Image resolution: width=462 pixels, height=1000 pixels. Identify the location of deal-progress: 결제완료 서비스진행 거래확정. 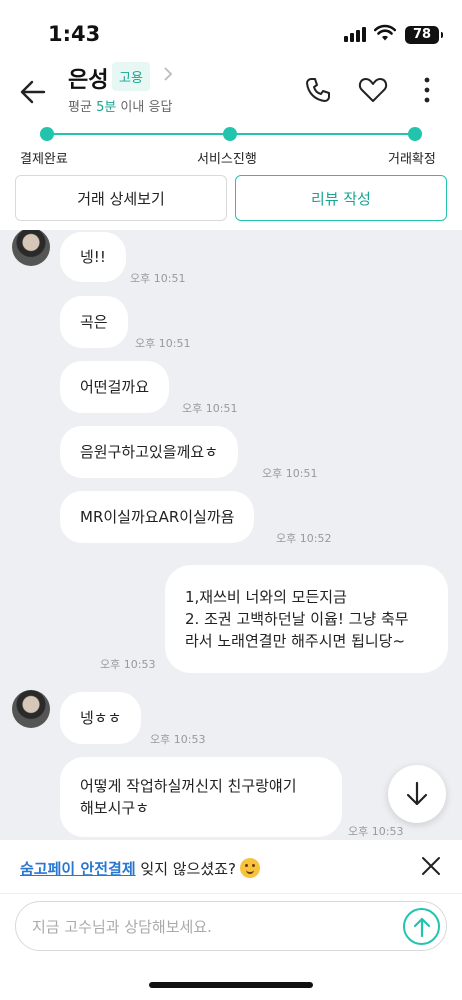
(231, 148).